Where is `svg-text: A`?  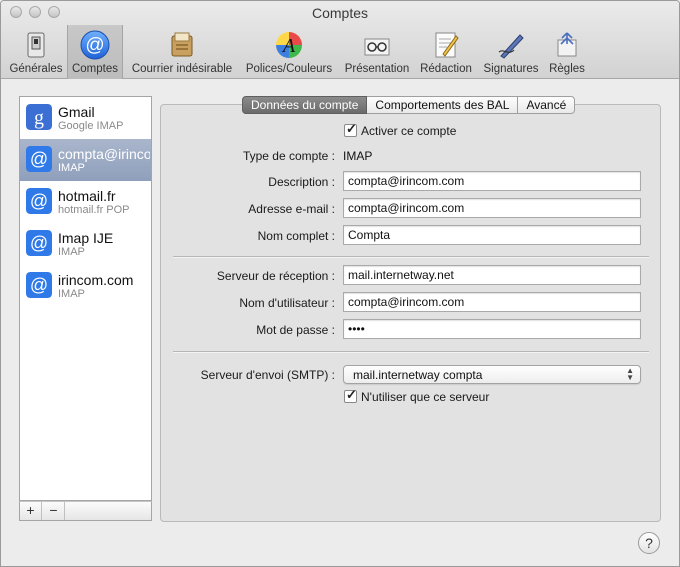
svg-text: A is located at coordinates (288, 46).